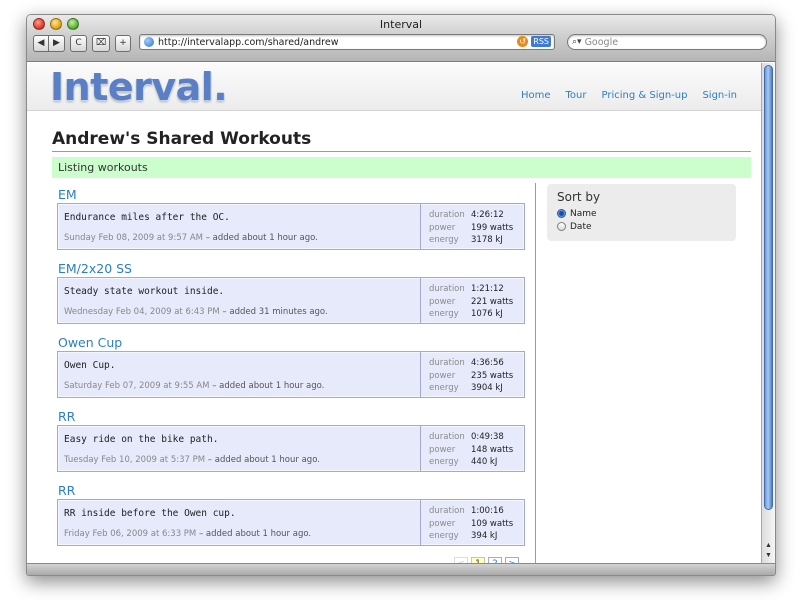 Image resolution: width=800 pixels, height=609 pixels. I want to click on sort-option-date: Date, so click(641, 226).